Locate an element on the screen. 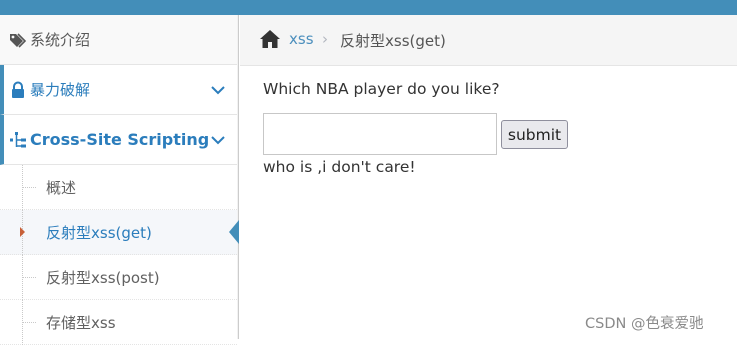 The width and height of the screenshot is (737, 345). sidebar-item-label: 暴力破解 is located at coordinates (60, 90).